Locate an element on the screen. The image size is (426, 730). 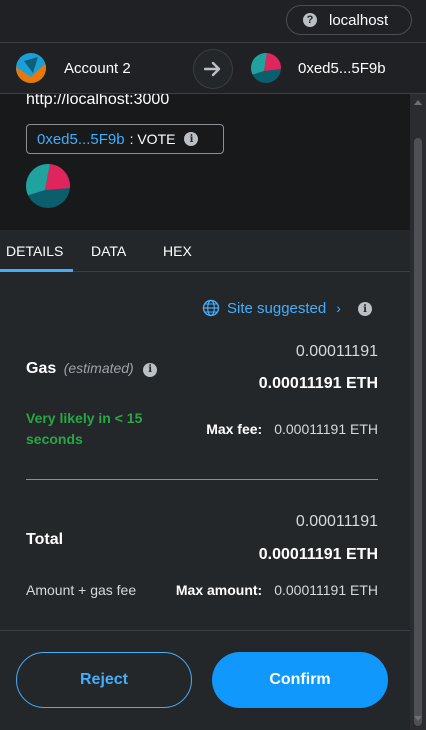
scrollbar-thumb is located at coordinates (418, 432).